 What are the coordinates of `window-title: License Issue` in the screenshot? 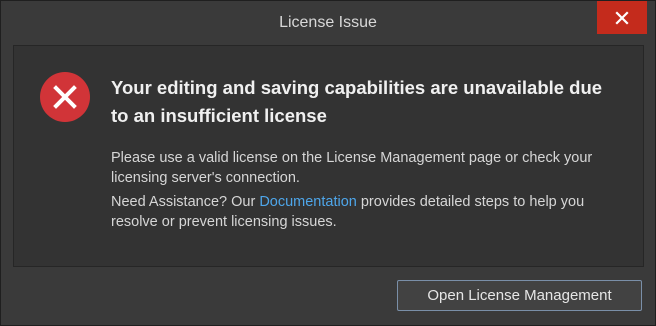 It's located at (328, 22).